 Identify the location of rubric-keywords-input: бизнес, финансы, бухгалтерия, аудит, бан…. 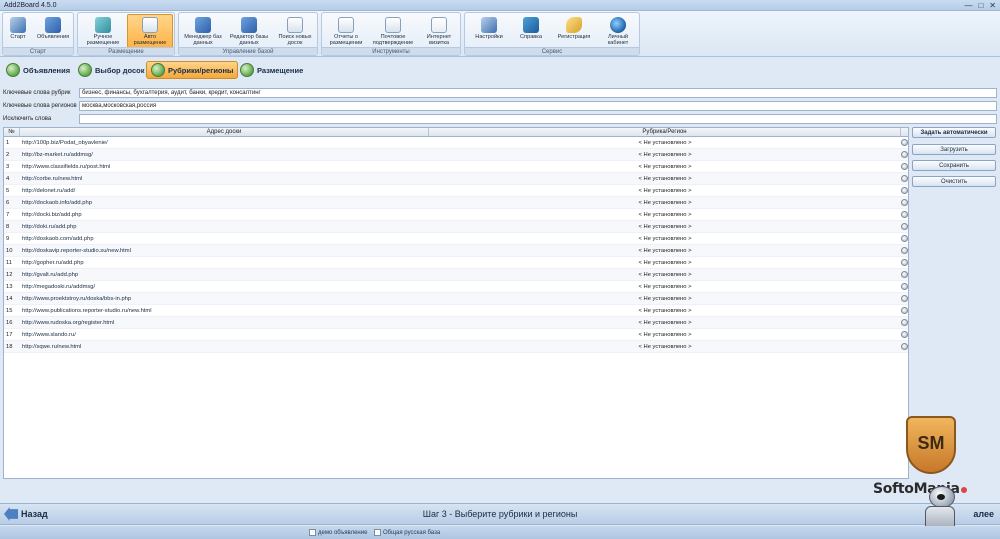
(538, 92).